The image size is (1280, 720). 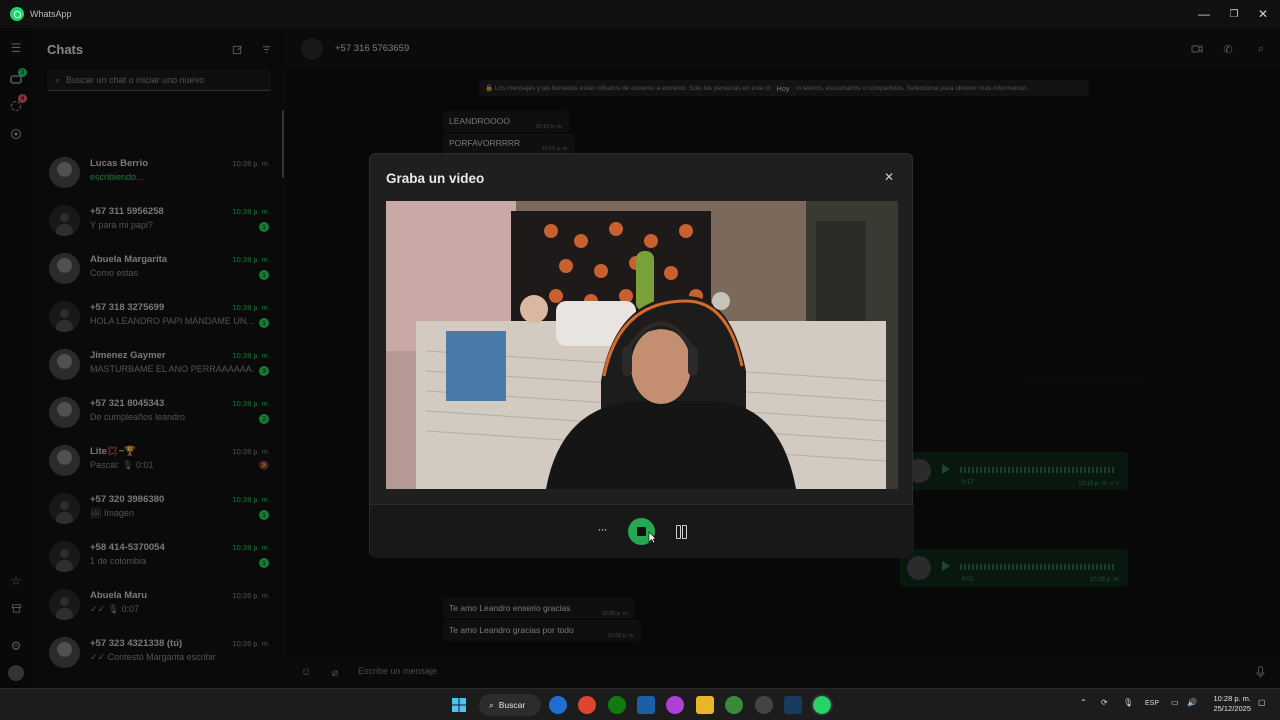 I want to click on taskbar-clock: 10:28 p. m. 25/12/2025, so click(x=1228, y=704).